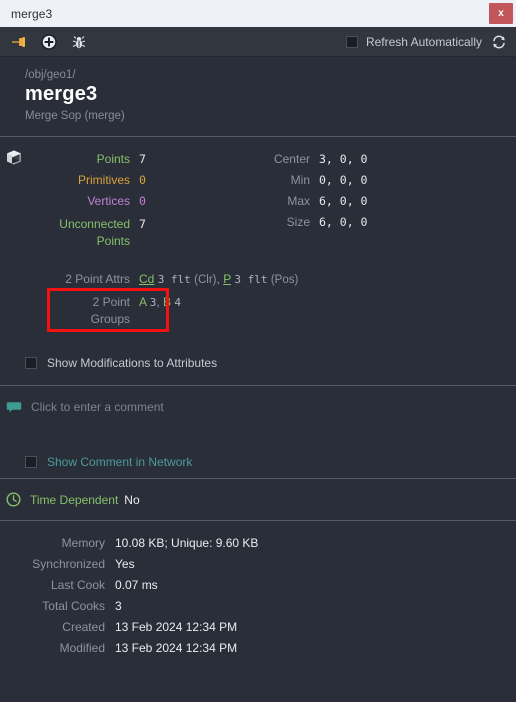 Image resolution: width=516 pixels, height=702 pixels. Describe the element at coordinates (79, 42) in the screenshot. I see `bug-icon` at that location.